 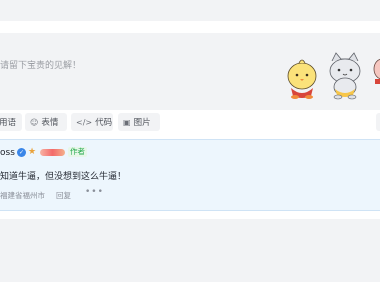 I want to click on comment-toolbar: 用语 ☺ 表情 </> 代码 ▣ 图片, so click(x=190, y=122).